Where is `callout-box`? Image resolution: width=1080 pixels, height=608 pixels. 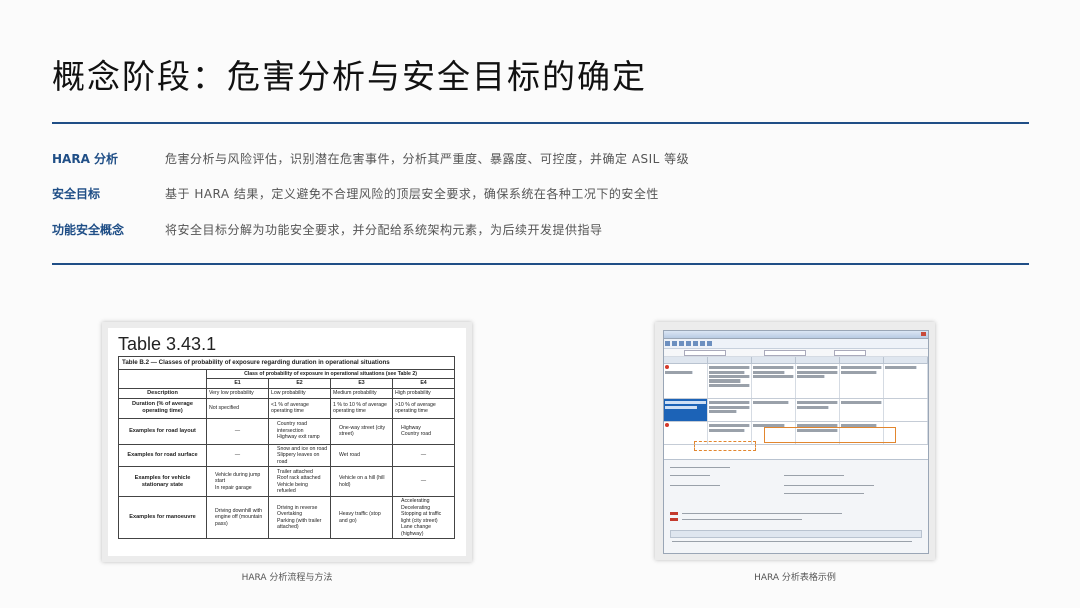
callout-box is located at coordinates (725, 446).